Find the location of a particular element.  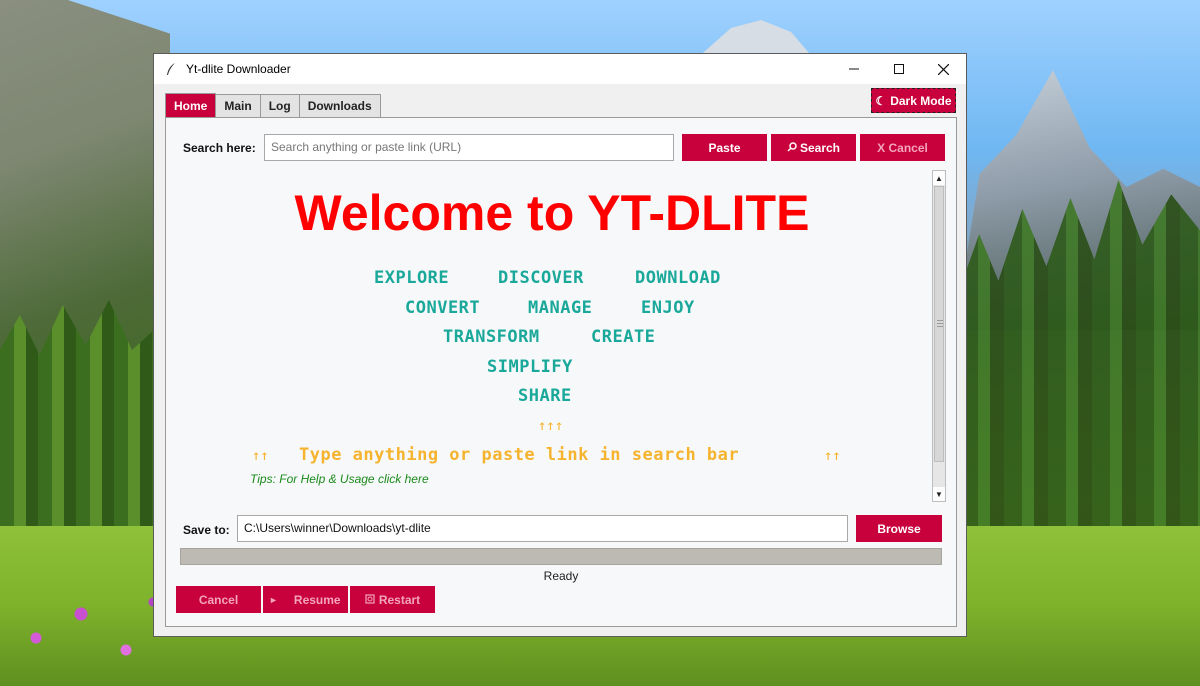

tab-downloads: Downloads is located at coordinates (339, 105).